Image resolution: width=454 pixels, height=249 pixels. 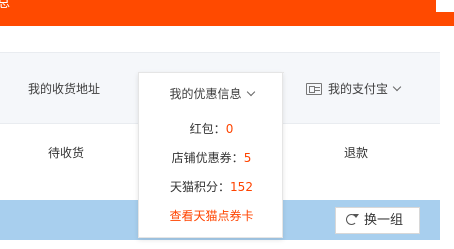 What do you see at coordinates (227, 244) in the screenshot?
I see `bottom-spacer` at bounding box center [227, 244].